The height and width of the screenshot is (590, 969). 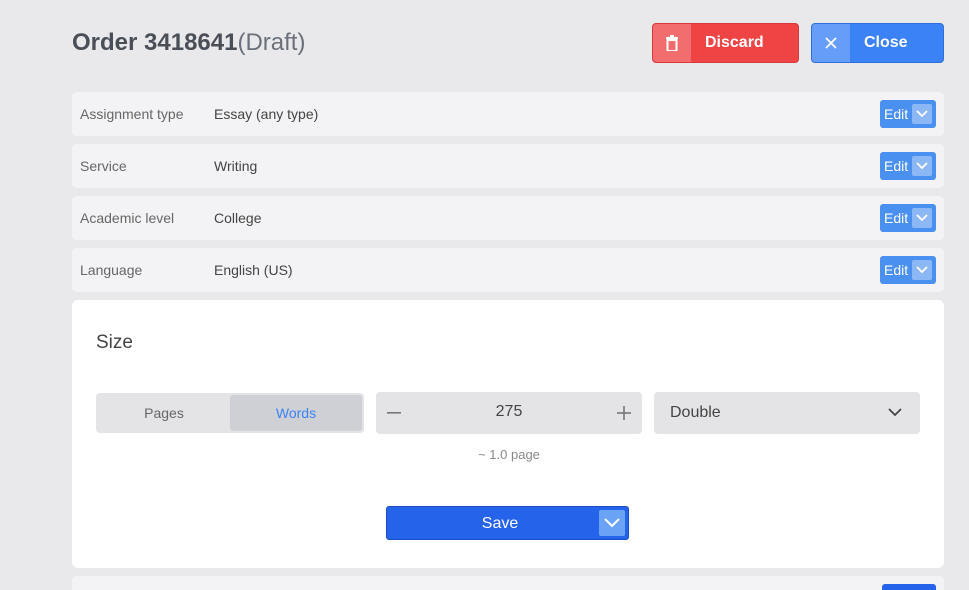 What do you see at coordinates (508, 218) in the screenshot?
I see `row-academic-level: Academic level College Edit` at bounding box center [508, 218].